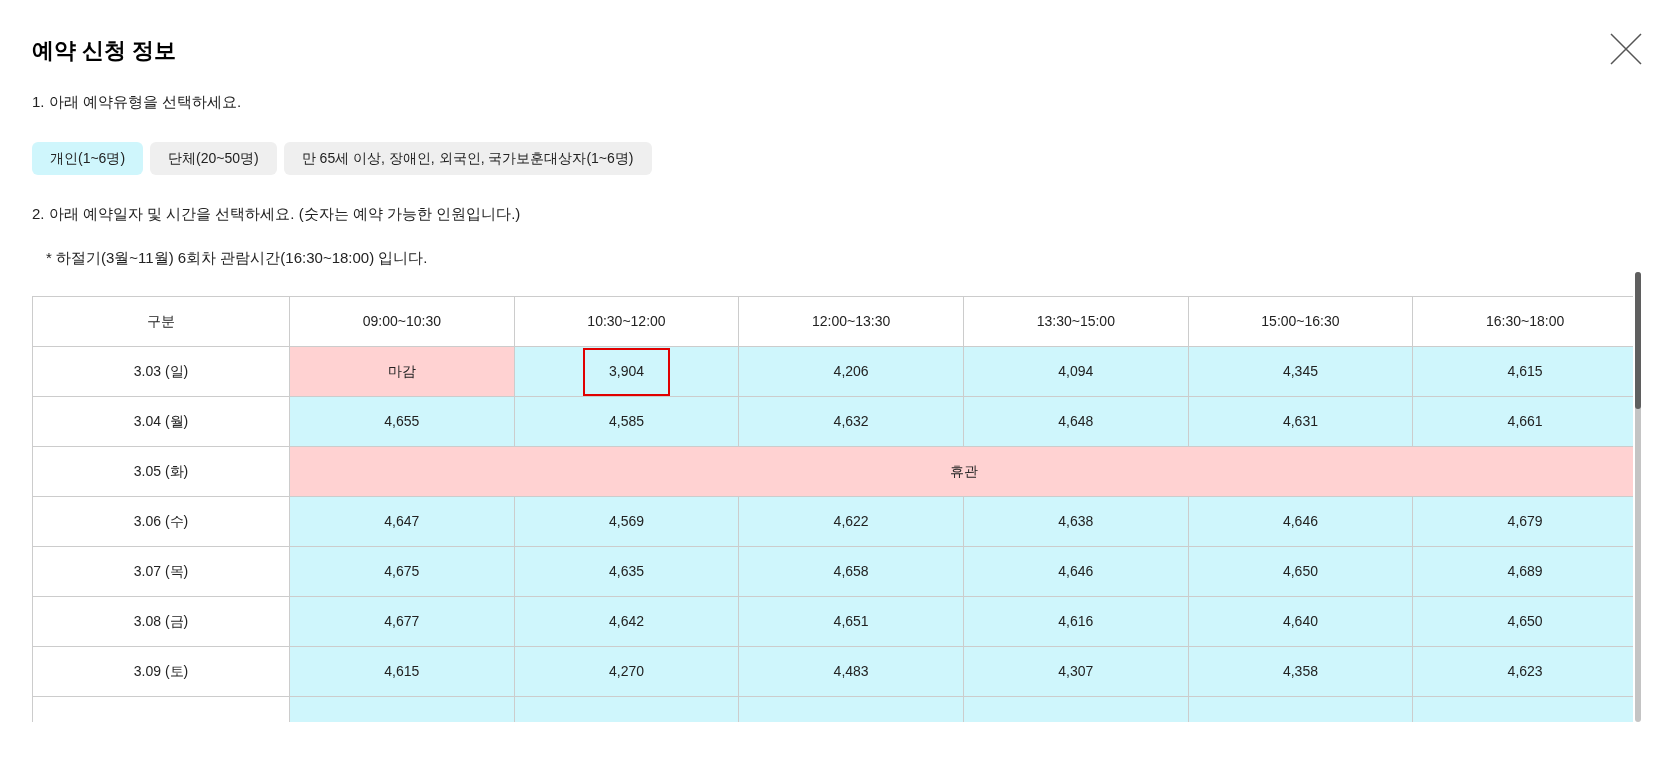 The width and height of the screenshot is (1673, 780). What do you see at coordinates (161, 671) in the screenshot?
I see `date-cell: 3.09 (토)` at bounding box center [161, 671].